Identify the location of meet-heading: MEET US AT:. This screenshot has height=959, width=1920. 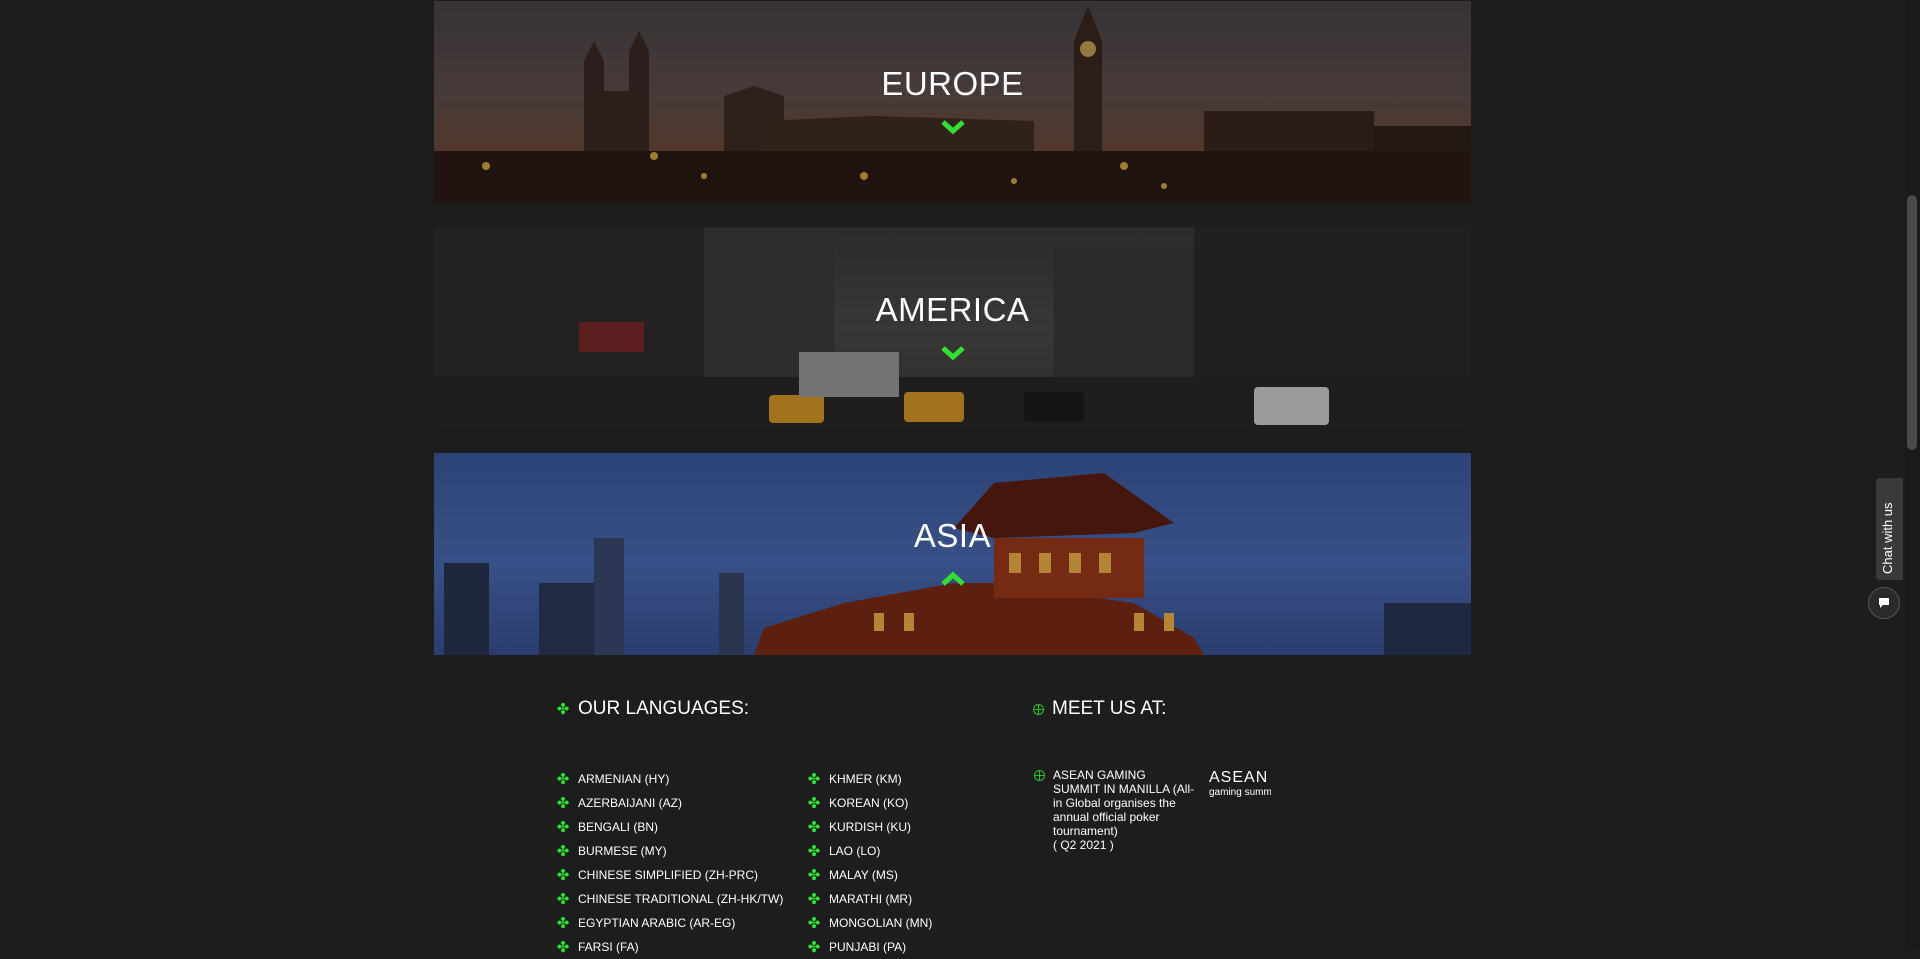
(1099, 709).